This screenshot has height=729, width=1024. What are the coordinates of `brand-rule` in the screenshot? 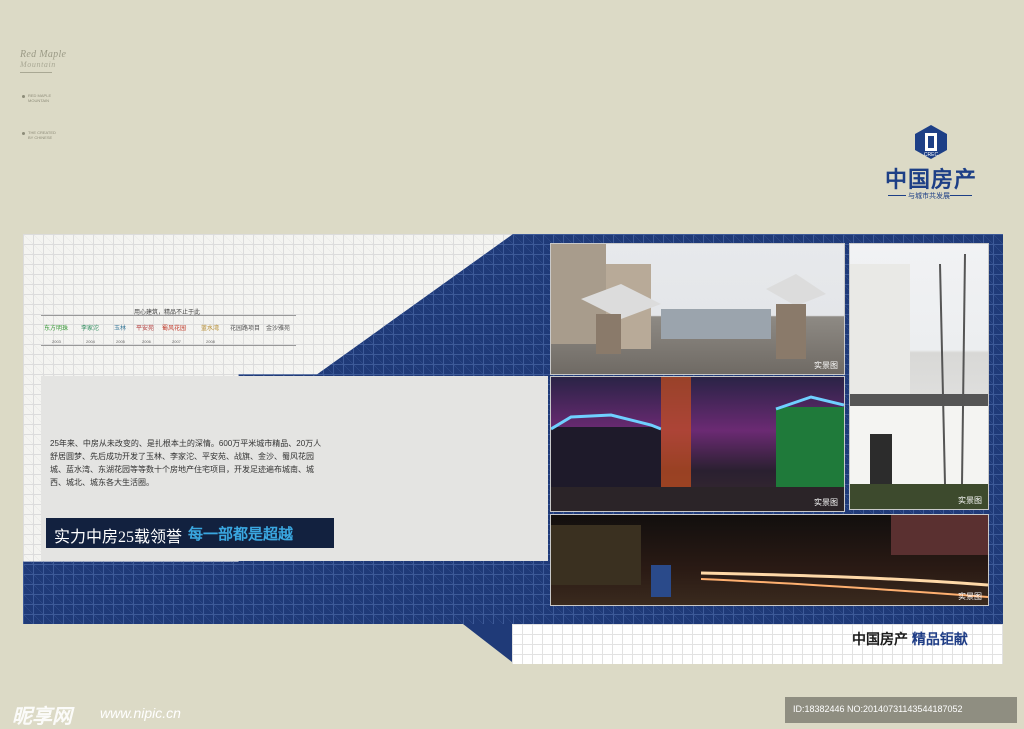 It's located at (36, 72).